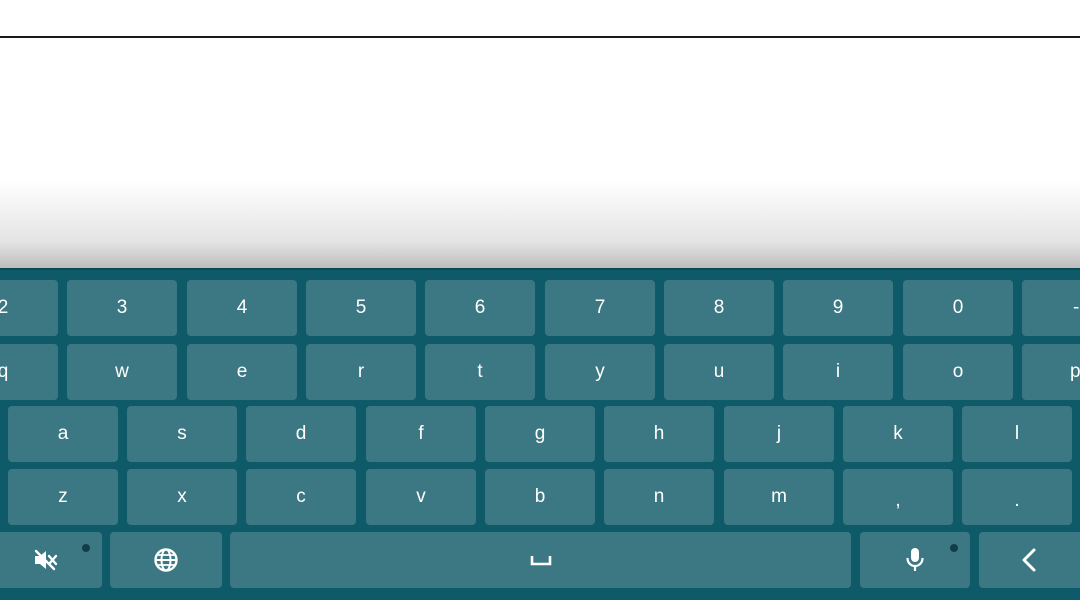 The image size is (1080, 600). What do you see at coordinates (1051, 308) in the screenshot?
I see `key-minus: -` at bounding box center [1051, 308].